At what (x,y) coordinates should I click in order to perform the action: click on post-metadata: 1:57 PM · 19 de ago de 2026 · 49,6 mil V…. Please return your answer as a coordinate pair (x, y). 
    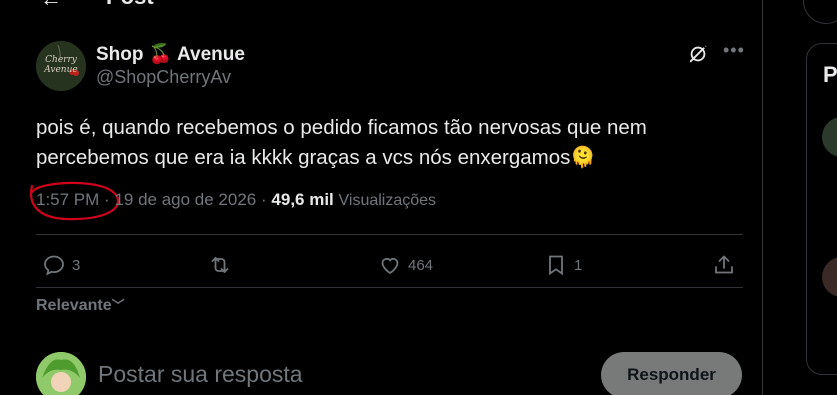
    Looking at the image, I should click on (236, 200).